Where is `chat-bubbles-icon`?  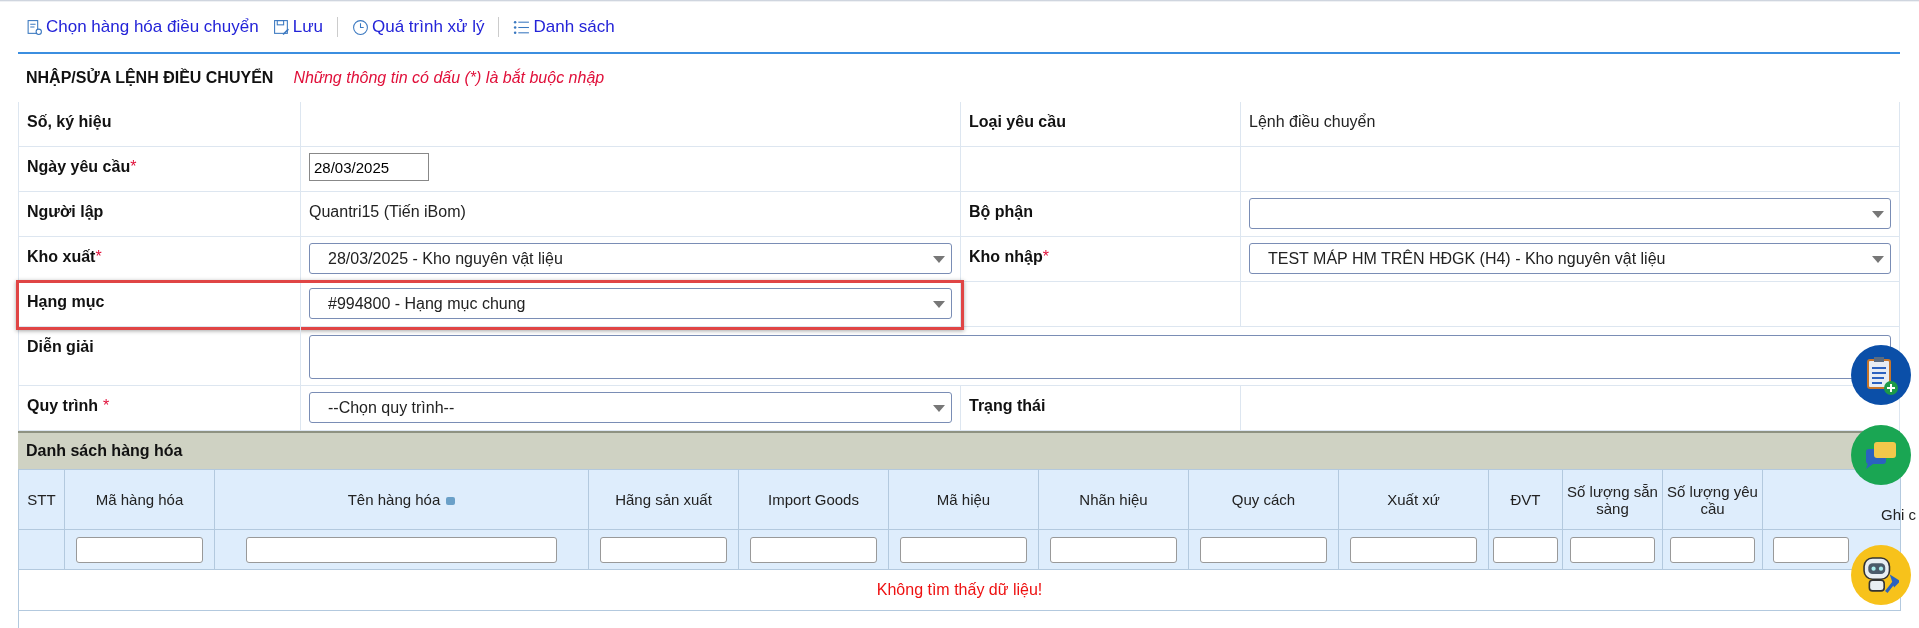
chat-bubbles-icon is located at coordinates (1881, 455).